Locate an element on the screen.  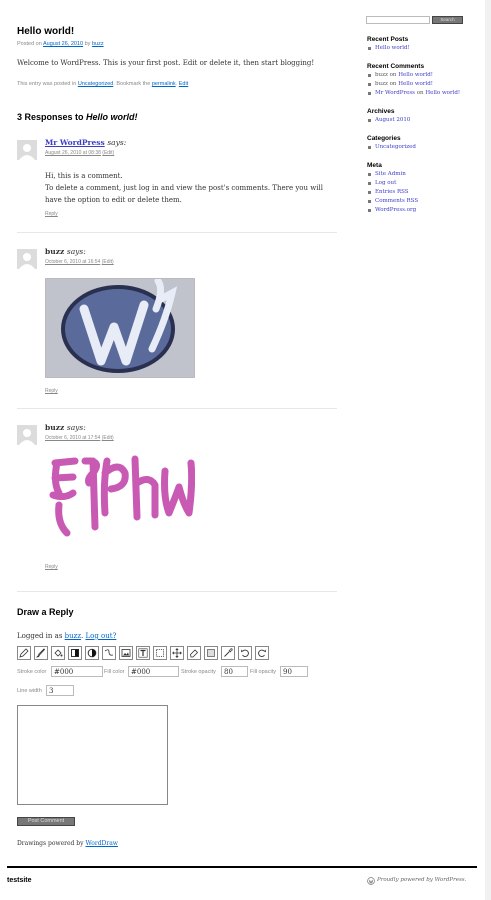
worddraw-link: WordDraw is located at coordinates (101, 843).